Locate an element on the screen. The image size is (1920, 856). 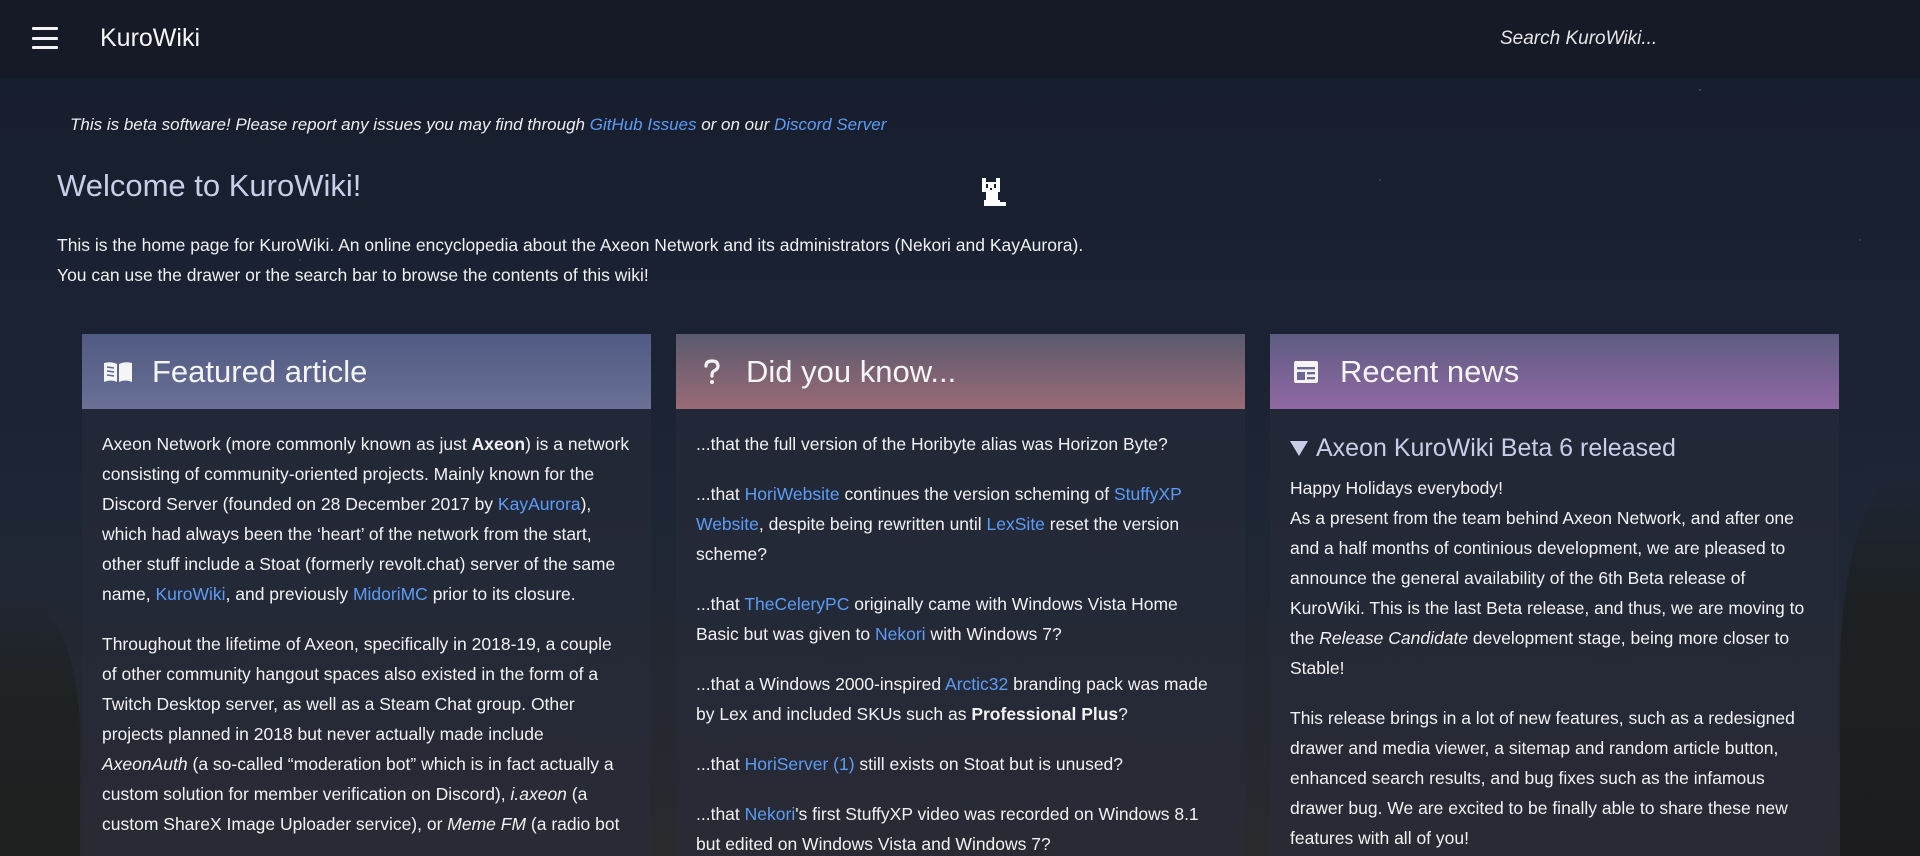
featured-article-title: Featured article is located at coordinates (260, 371).